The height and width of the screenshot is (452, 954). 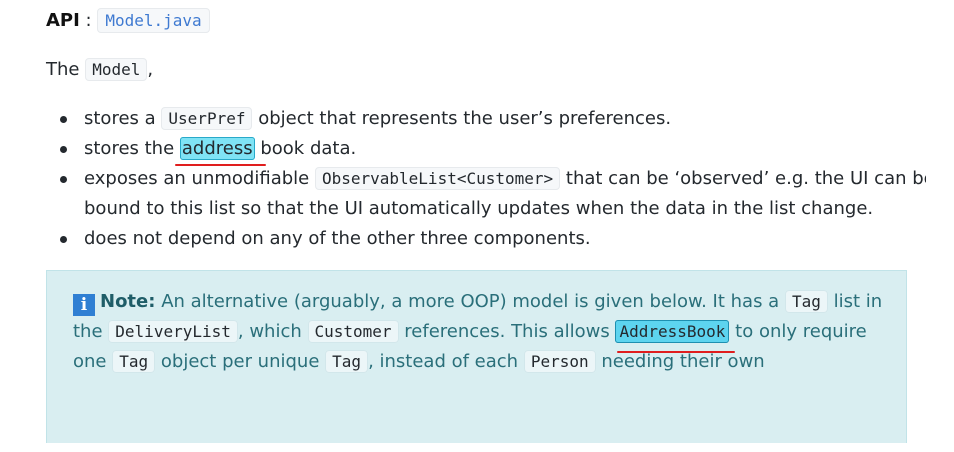 I want to click on intro-code: Model, so click(x=116, y=69).